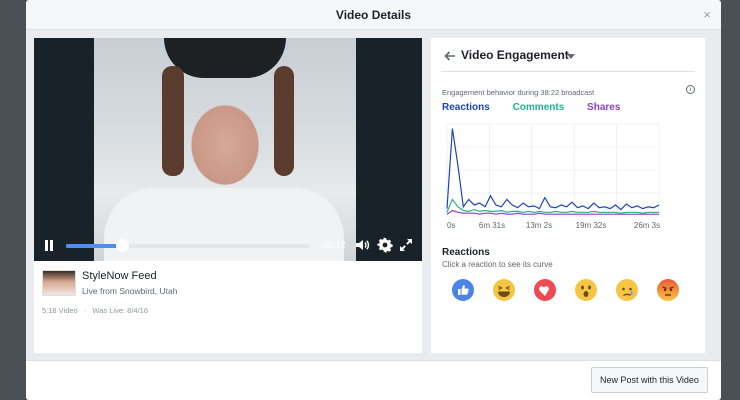  Describe the element at coordinates (466, 107) in the screenshot. I see `legend-reactions: Reactions` at that location.